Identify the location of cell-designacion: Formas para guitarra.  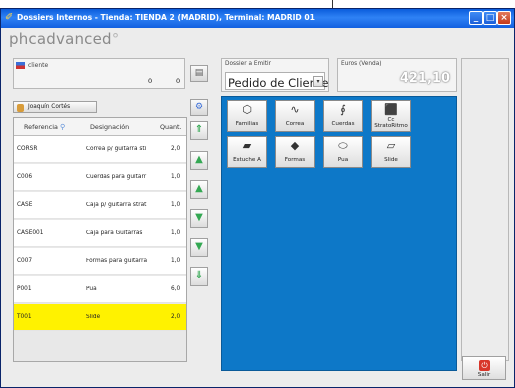
(117, 261).